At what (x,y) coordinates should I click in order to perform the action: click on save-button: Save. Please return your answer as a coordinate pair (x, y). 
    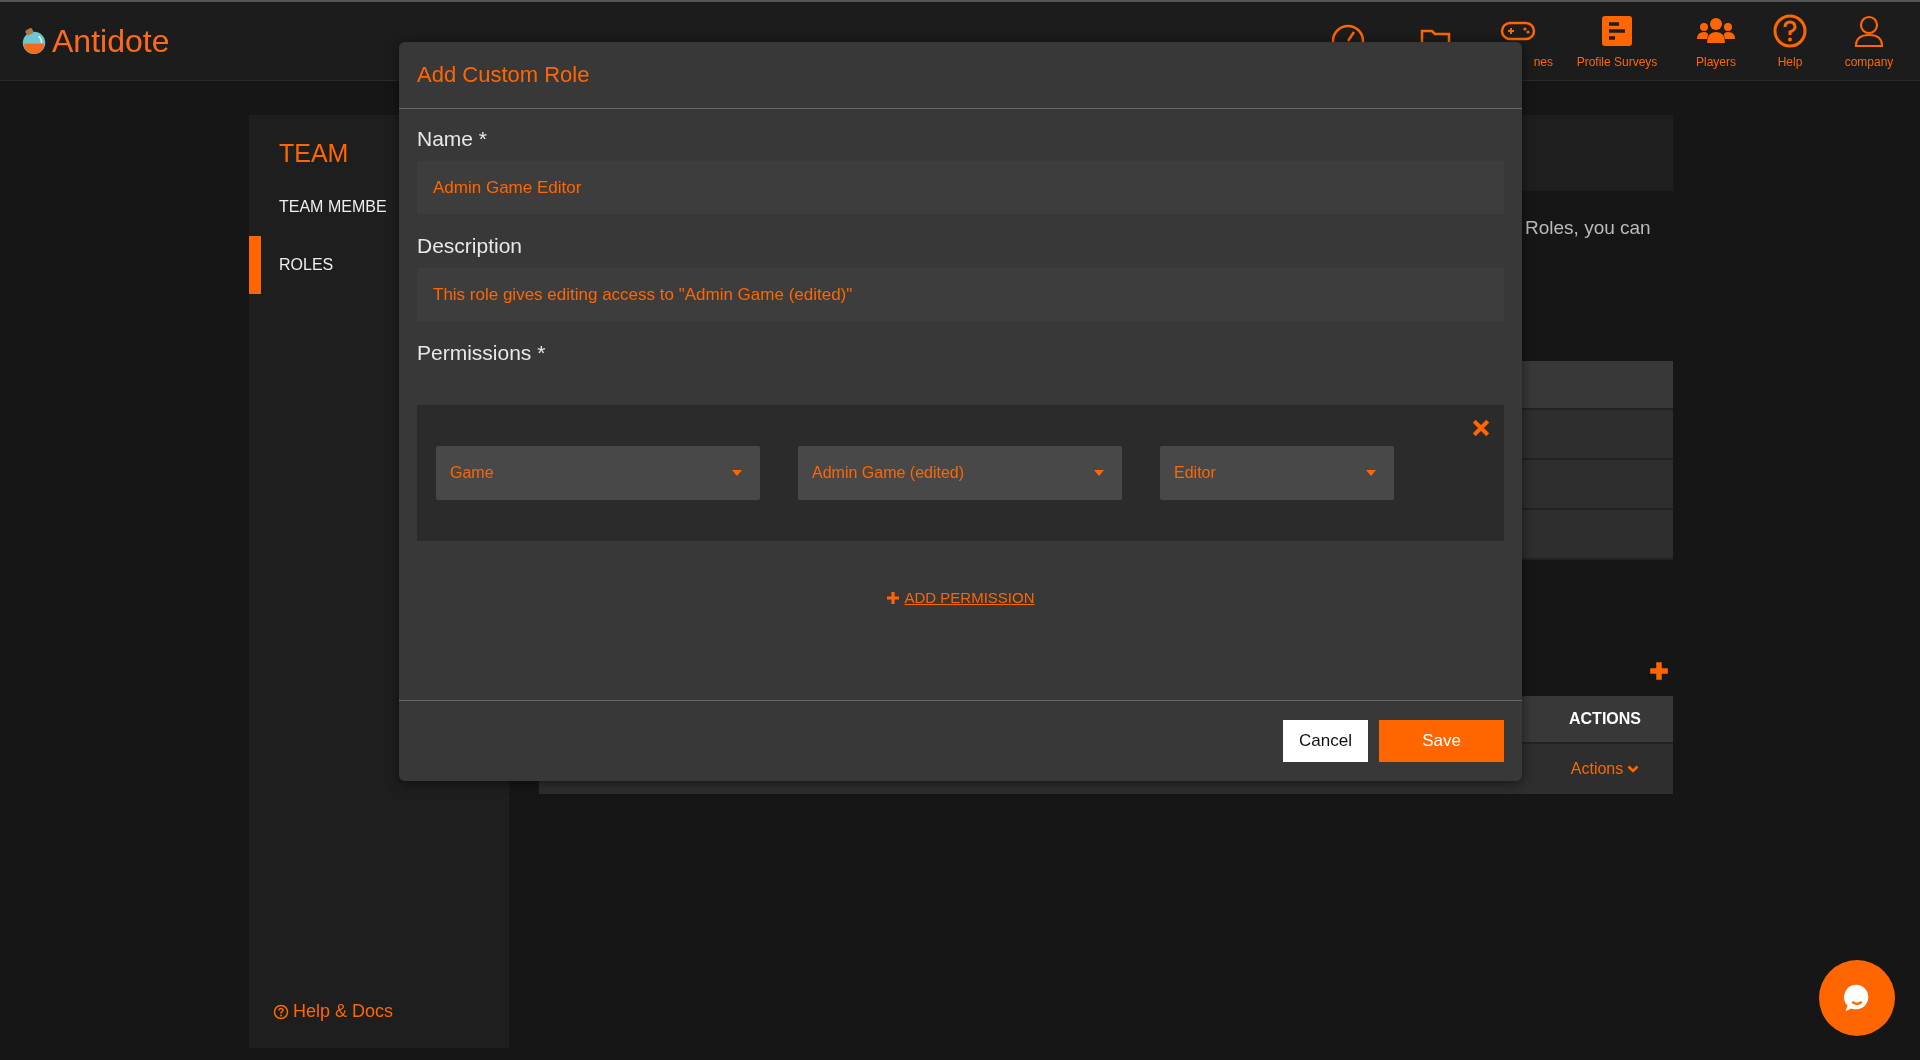
    Looking at the image, I should click on (1441, 741).